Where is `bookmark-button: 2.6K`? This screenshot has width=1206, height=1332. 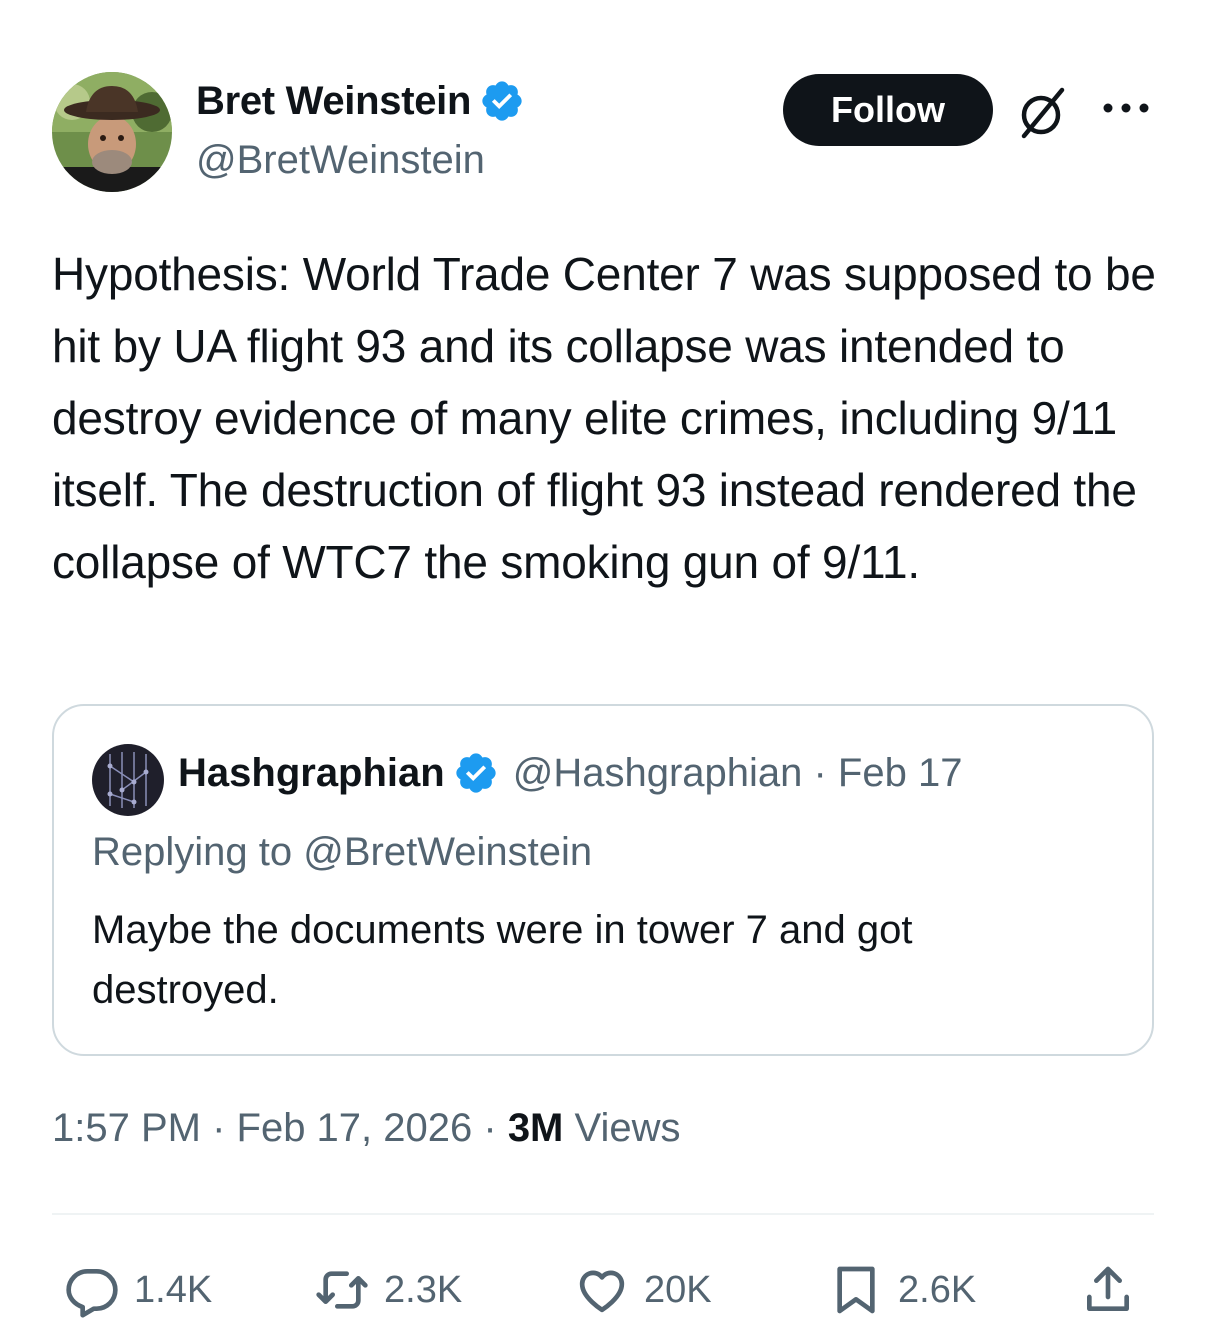 bookmark-button: 2.6K is located at coordinates (902, 1290).